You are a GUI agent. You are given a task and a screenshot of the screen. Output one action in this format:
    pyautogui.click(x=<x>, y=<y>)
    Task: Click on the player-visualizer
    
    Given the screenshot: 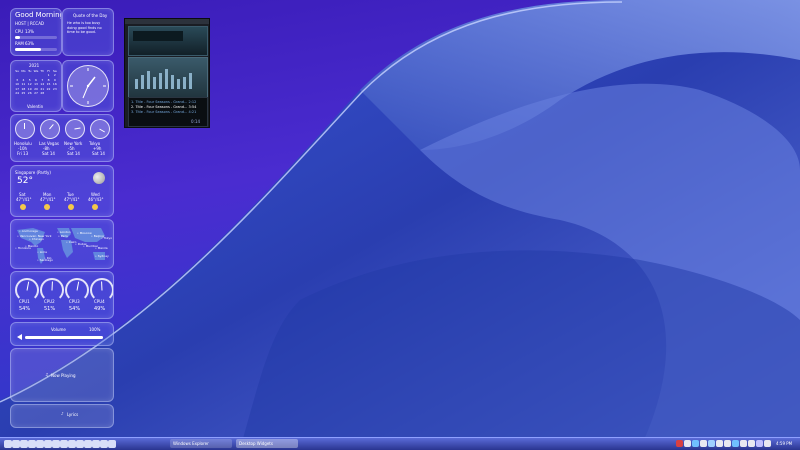 What is the action you would take?
    pyautogui.click(x=158, y=36)
    